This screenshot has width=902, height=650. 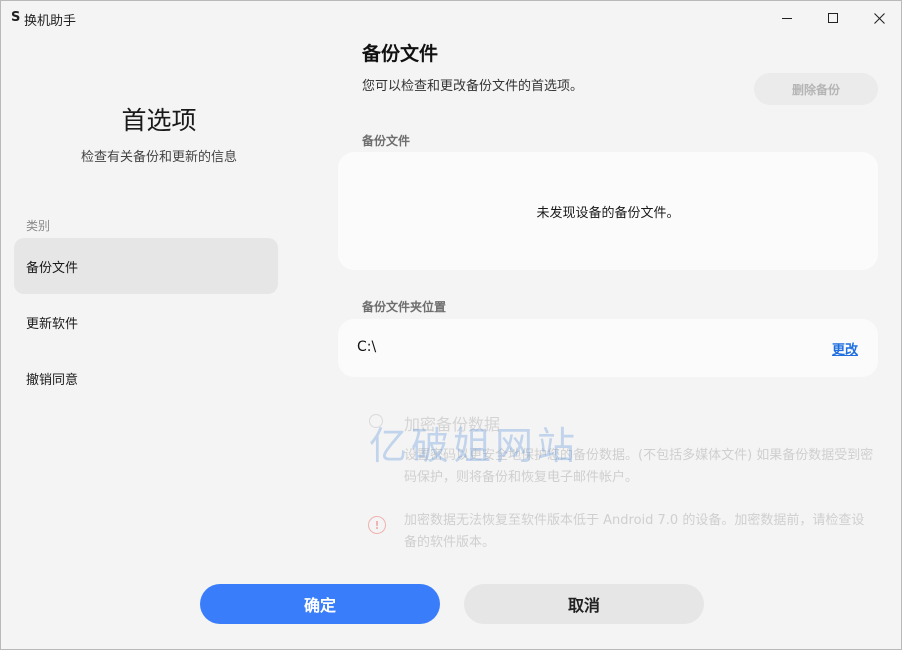 I want to click on sidebar-item-label: 备份文件, so click(x=52, y=268).